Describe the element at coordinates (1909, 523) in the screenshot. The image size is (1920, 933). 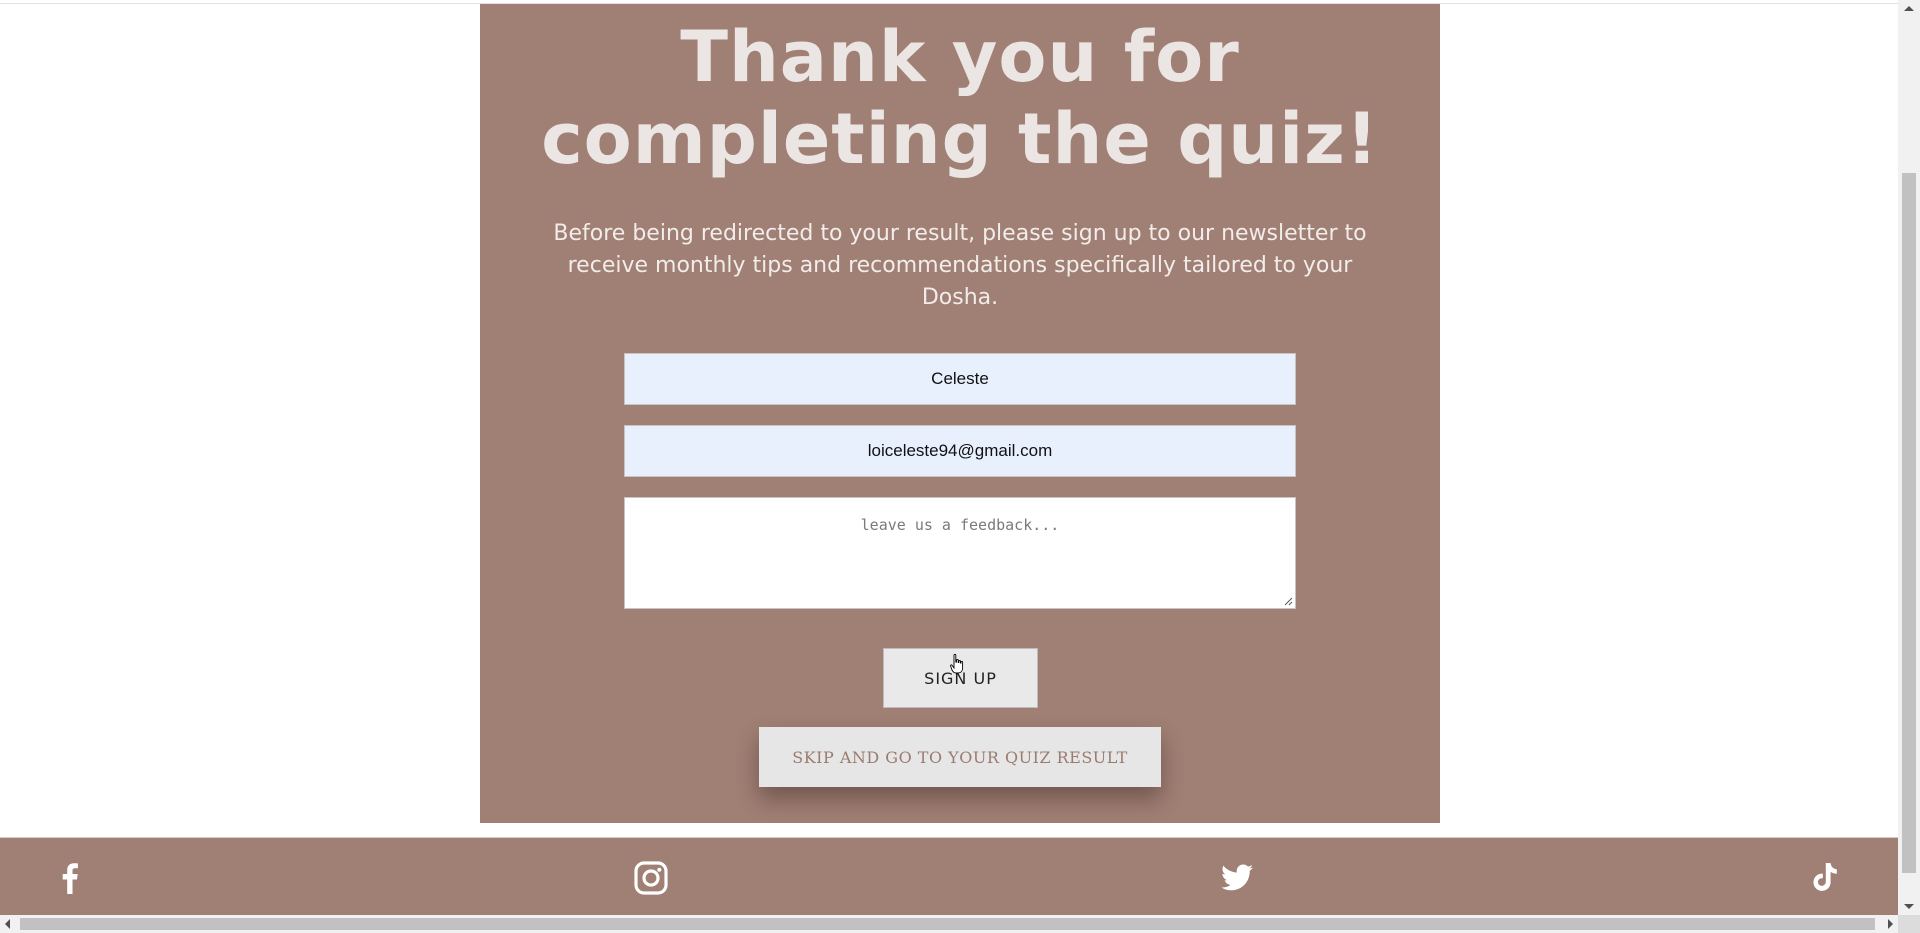
I see `vertical-scroll-thumb` at that location.